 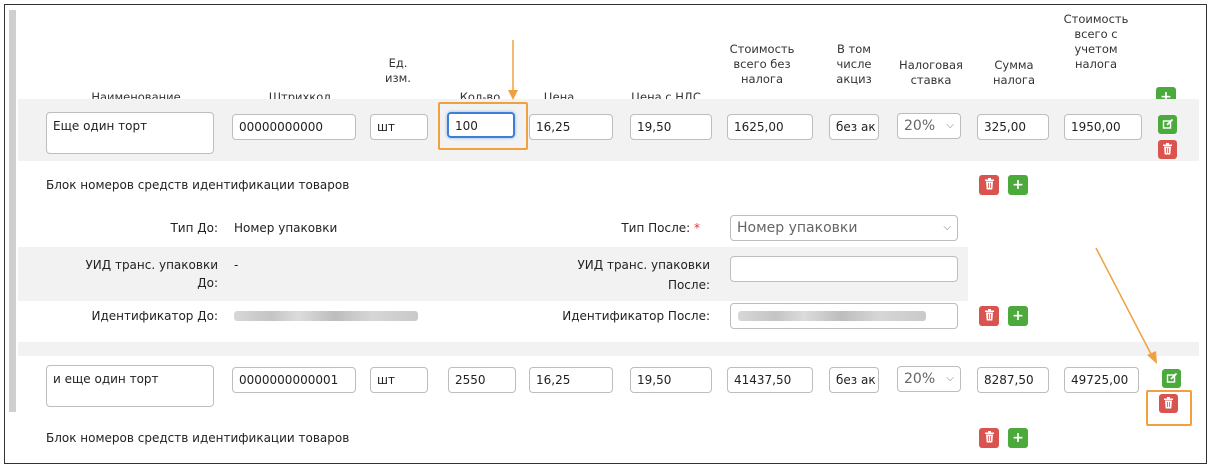 I want to click on delete-arrow-line, so click(x=1124, y=302).